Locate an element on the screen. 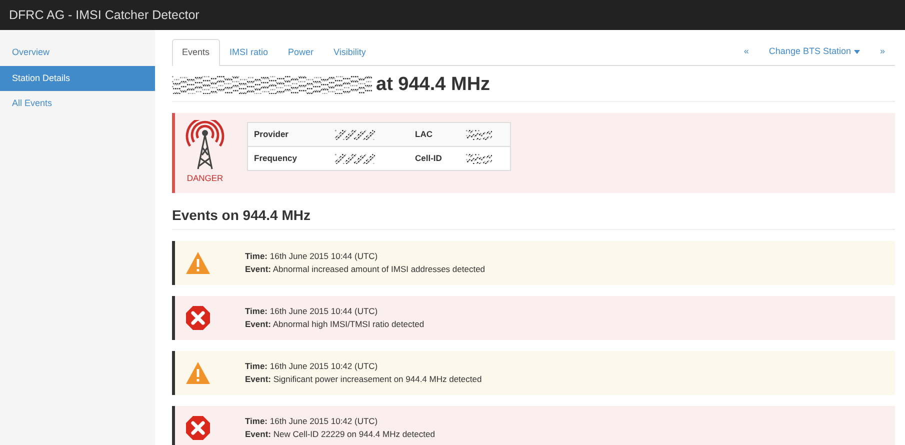 The width and height of the screenshot is (905, 445). info-label: Frequency is located at coordinates (288, 158).